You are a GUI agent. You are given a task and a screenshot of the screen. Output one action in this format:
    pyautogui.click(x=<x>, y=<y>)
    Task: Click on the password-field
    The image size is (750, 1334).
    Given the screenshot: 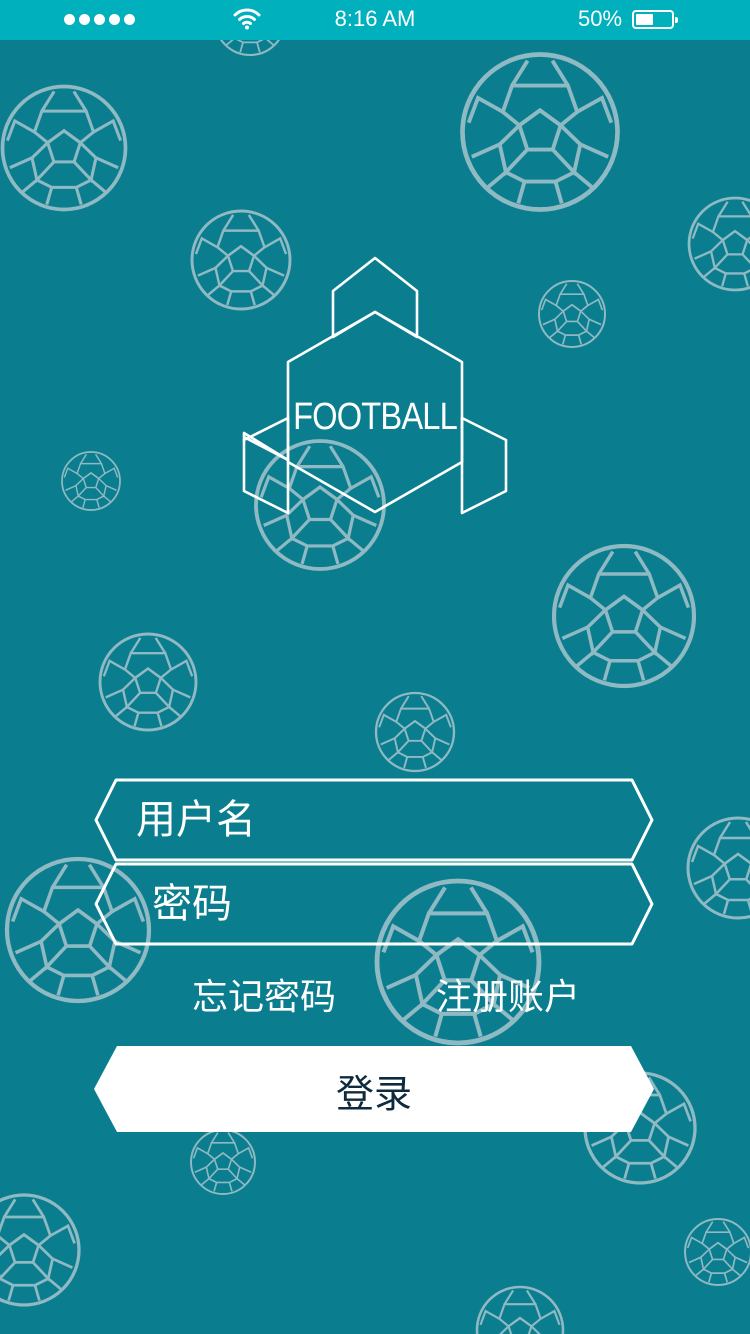 What is the action you would take?
    pyautogui.click(x=374, y=904)
    